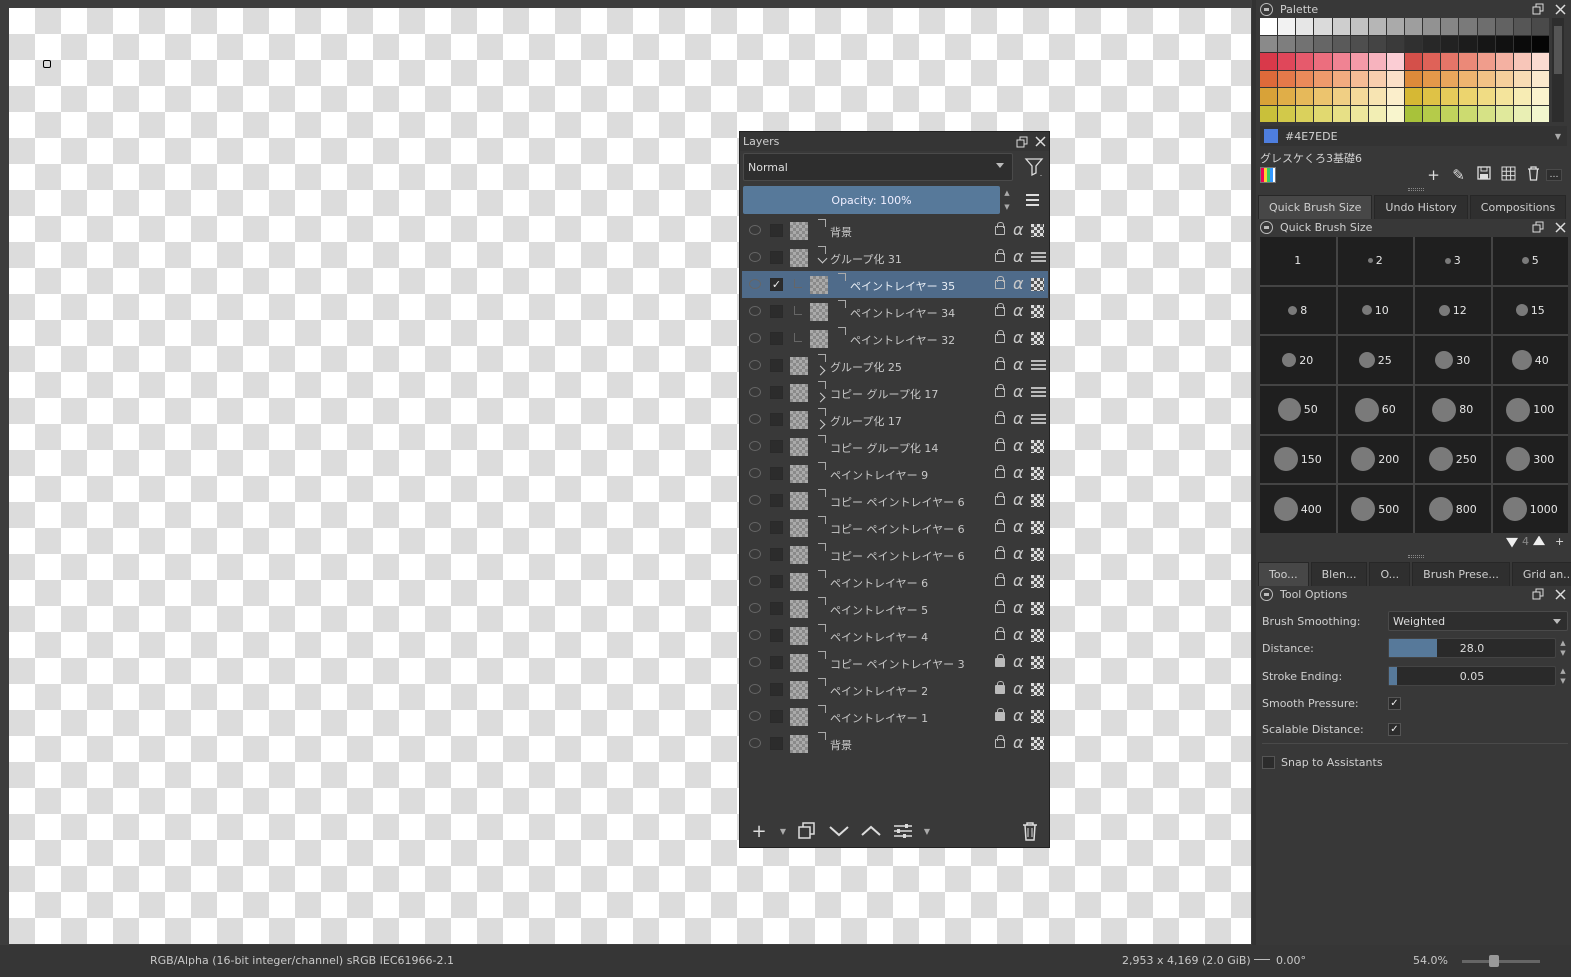 This screenshot has height=977, width=1571. Describe the element at coordinates (1558, 70) in the screenshot. I see `palette-scrollbar` at that location.